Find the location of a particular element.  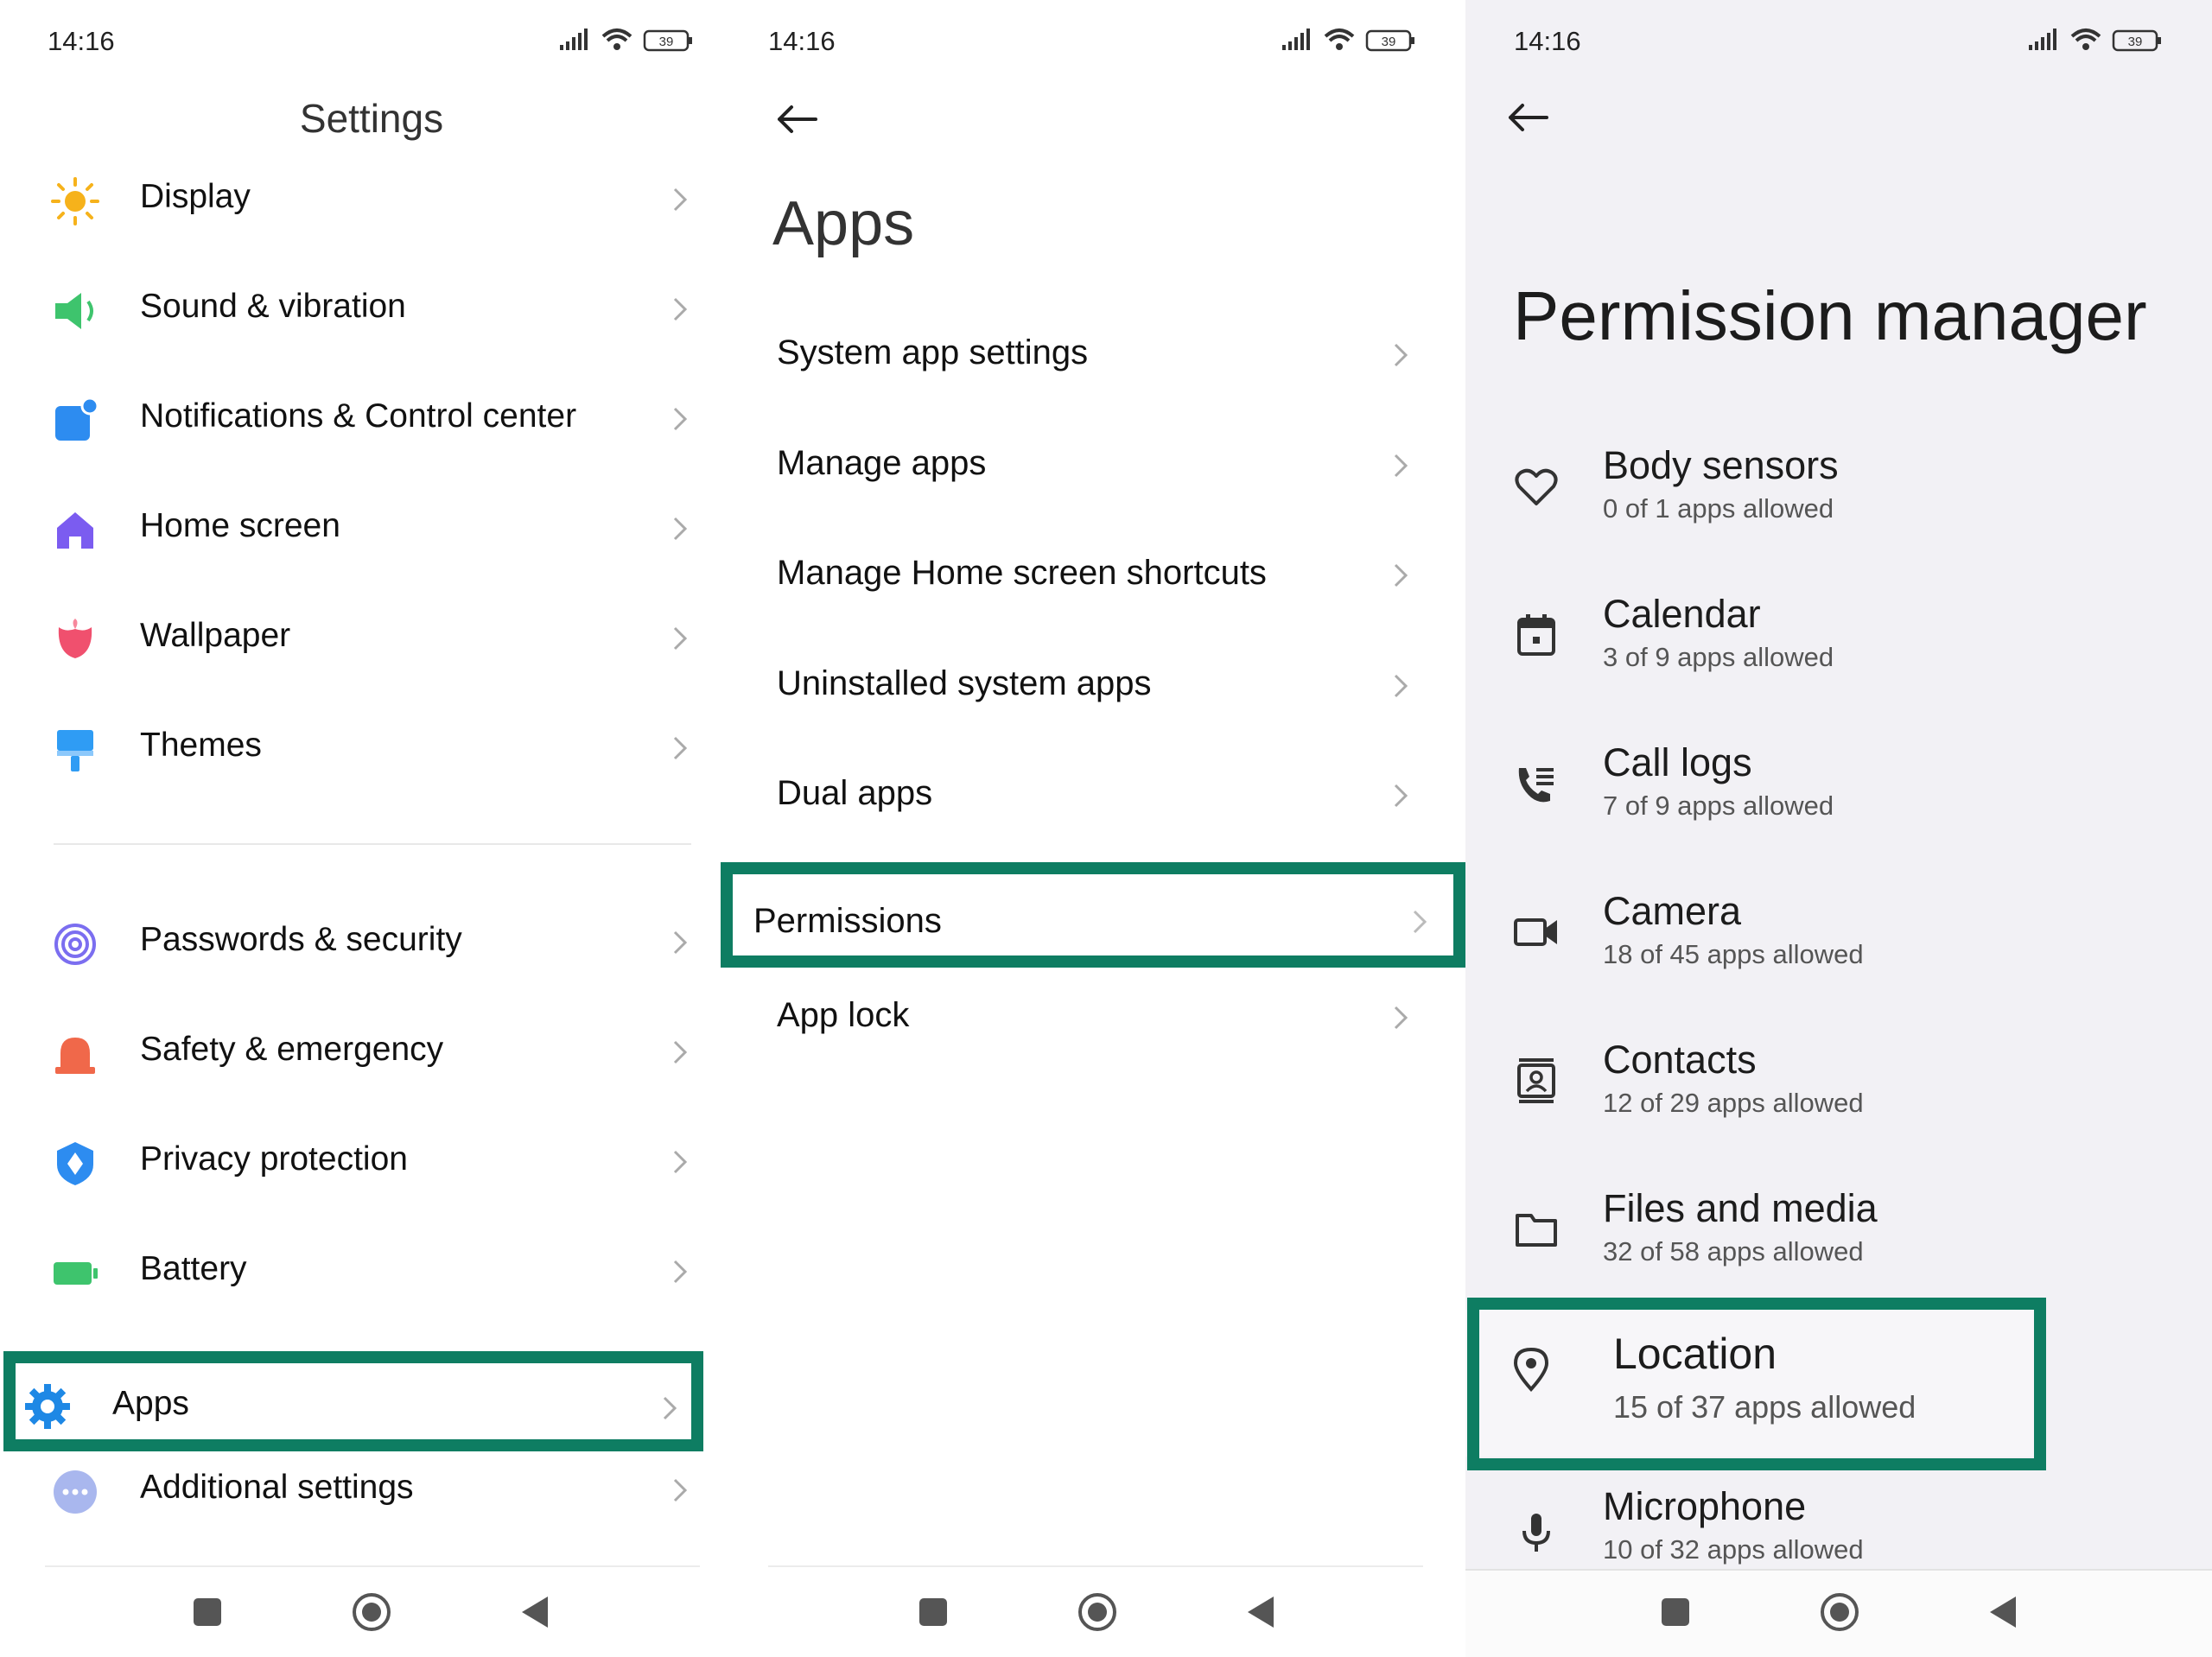

apps-item-label: Manage Home screen shortcuts is located at coordinates (1022, 573).